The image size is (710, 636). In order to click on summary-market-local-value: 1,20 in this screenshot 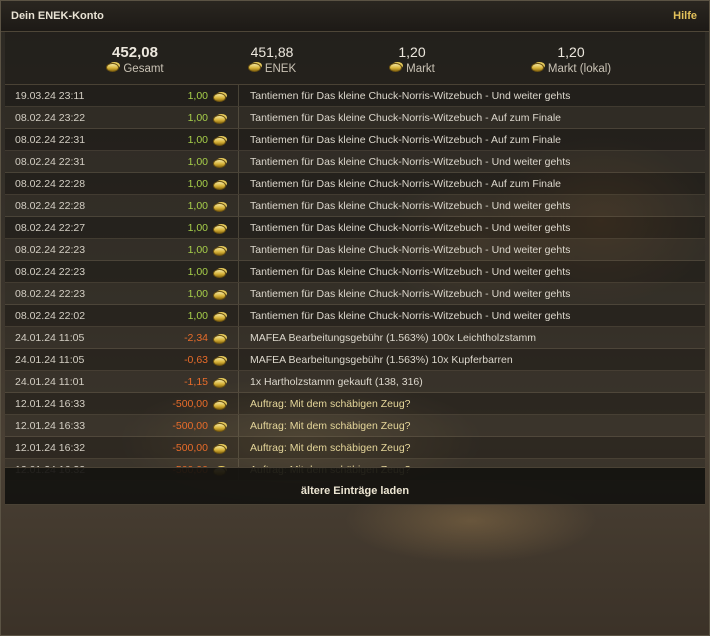, I will do `click(571, 52)`.